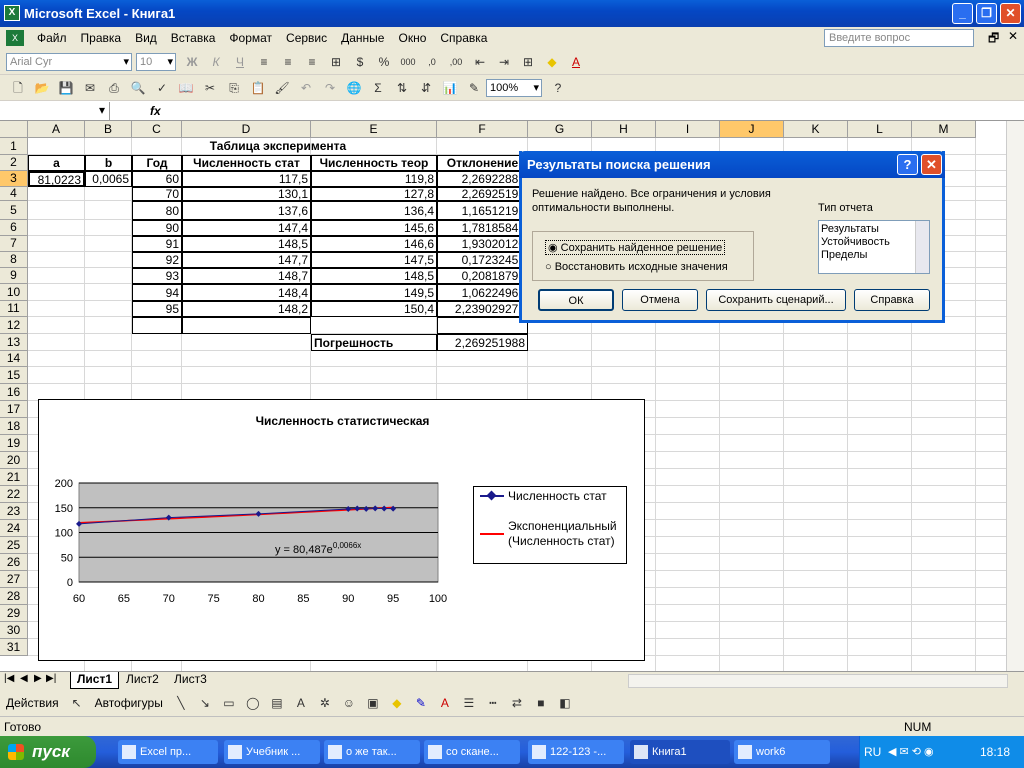  I want to click on task-kniga1: Книга1, so click(680, 752).